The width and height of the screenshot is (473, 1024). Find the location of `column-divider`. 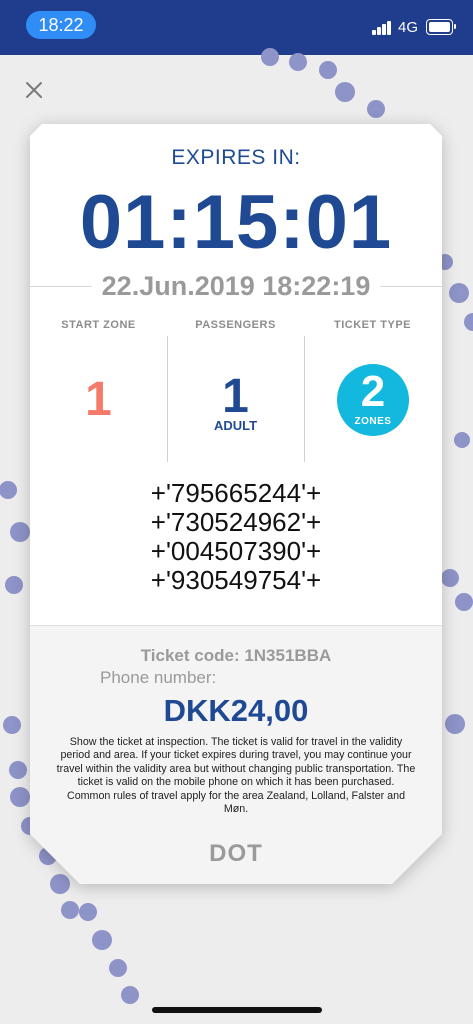

column-divider is located at coordinates (304, 399).